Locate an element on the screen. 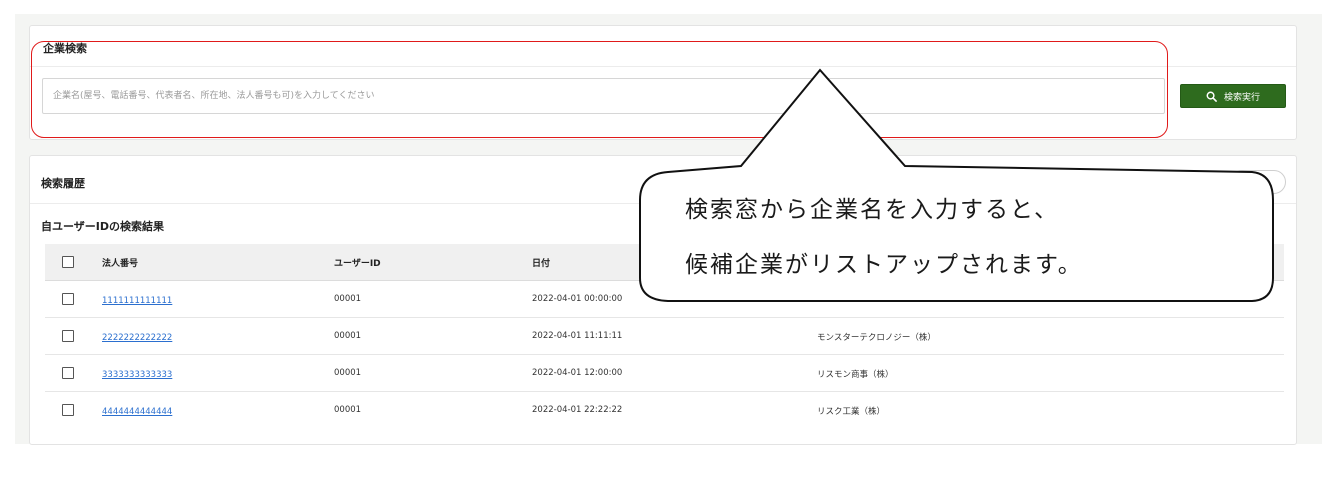 The image size is (1339, 495). result-subtitle: 自ユーザーIDの検索結果 is located at coordinates (103, 226).